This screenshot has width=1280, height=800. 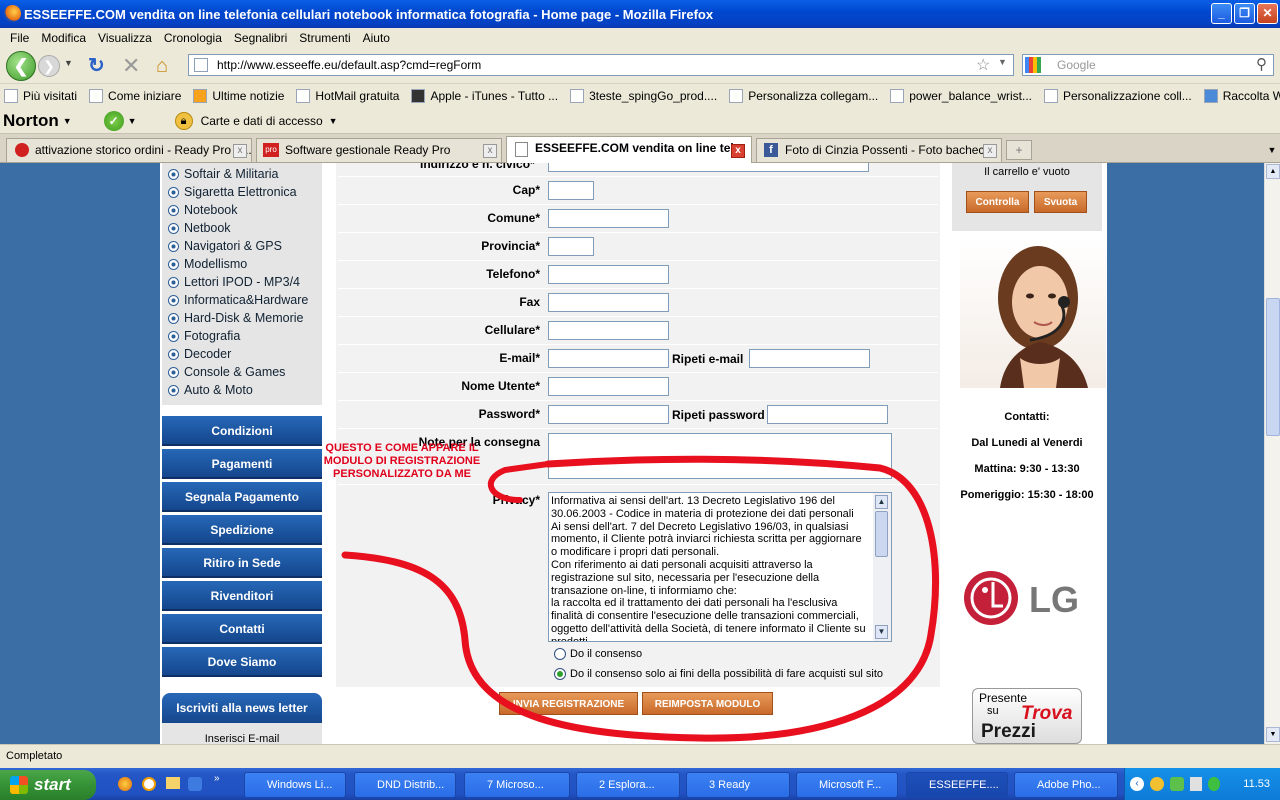 I want to click on norton-logo: Norton, so click(x=31, y=121).